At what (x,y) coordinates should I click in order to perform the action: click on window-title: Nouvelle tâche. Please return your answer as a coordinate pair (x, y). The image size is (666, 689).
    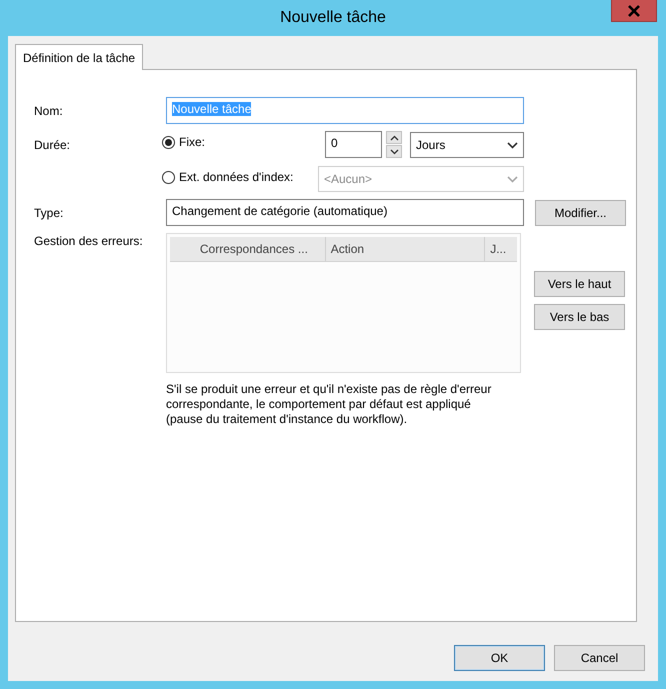
    Looking at the image, I should click on (333, 18).